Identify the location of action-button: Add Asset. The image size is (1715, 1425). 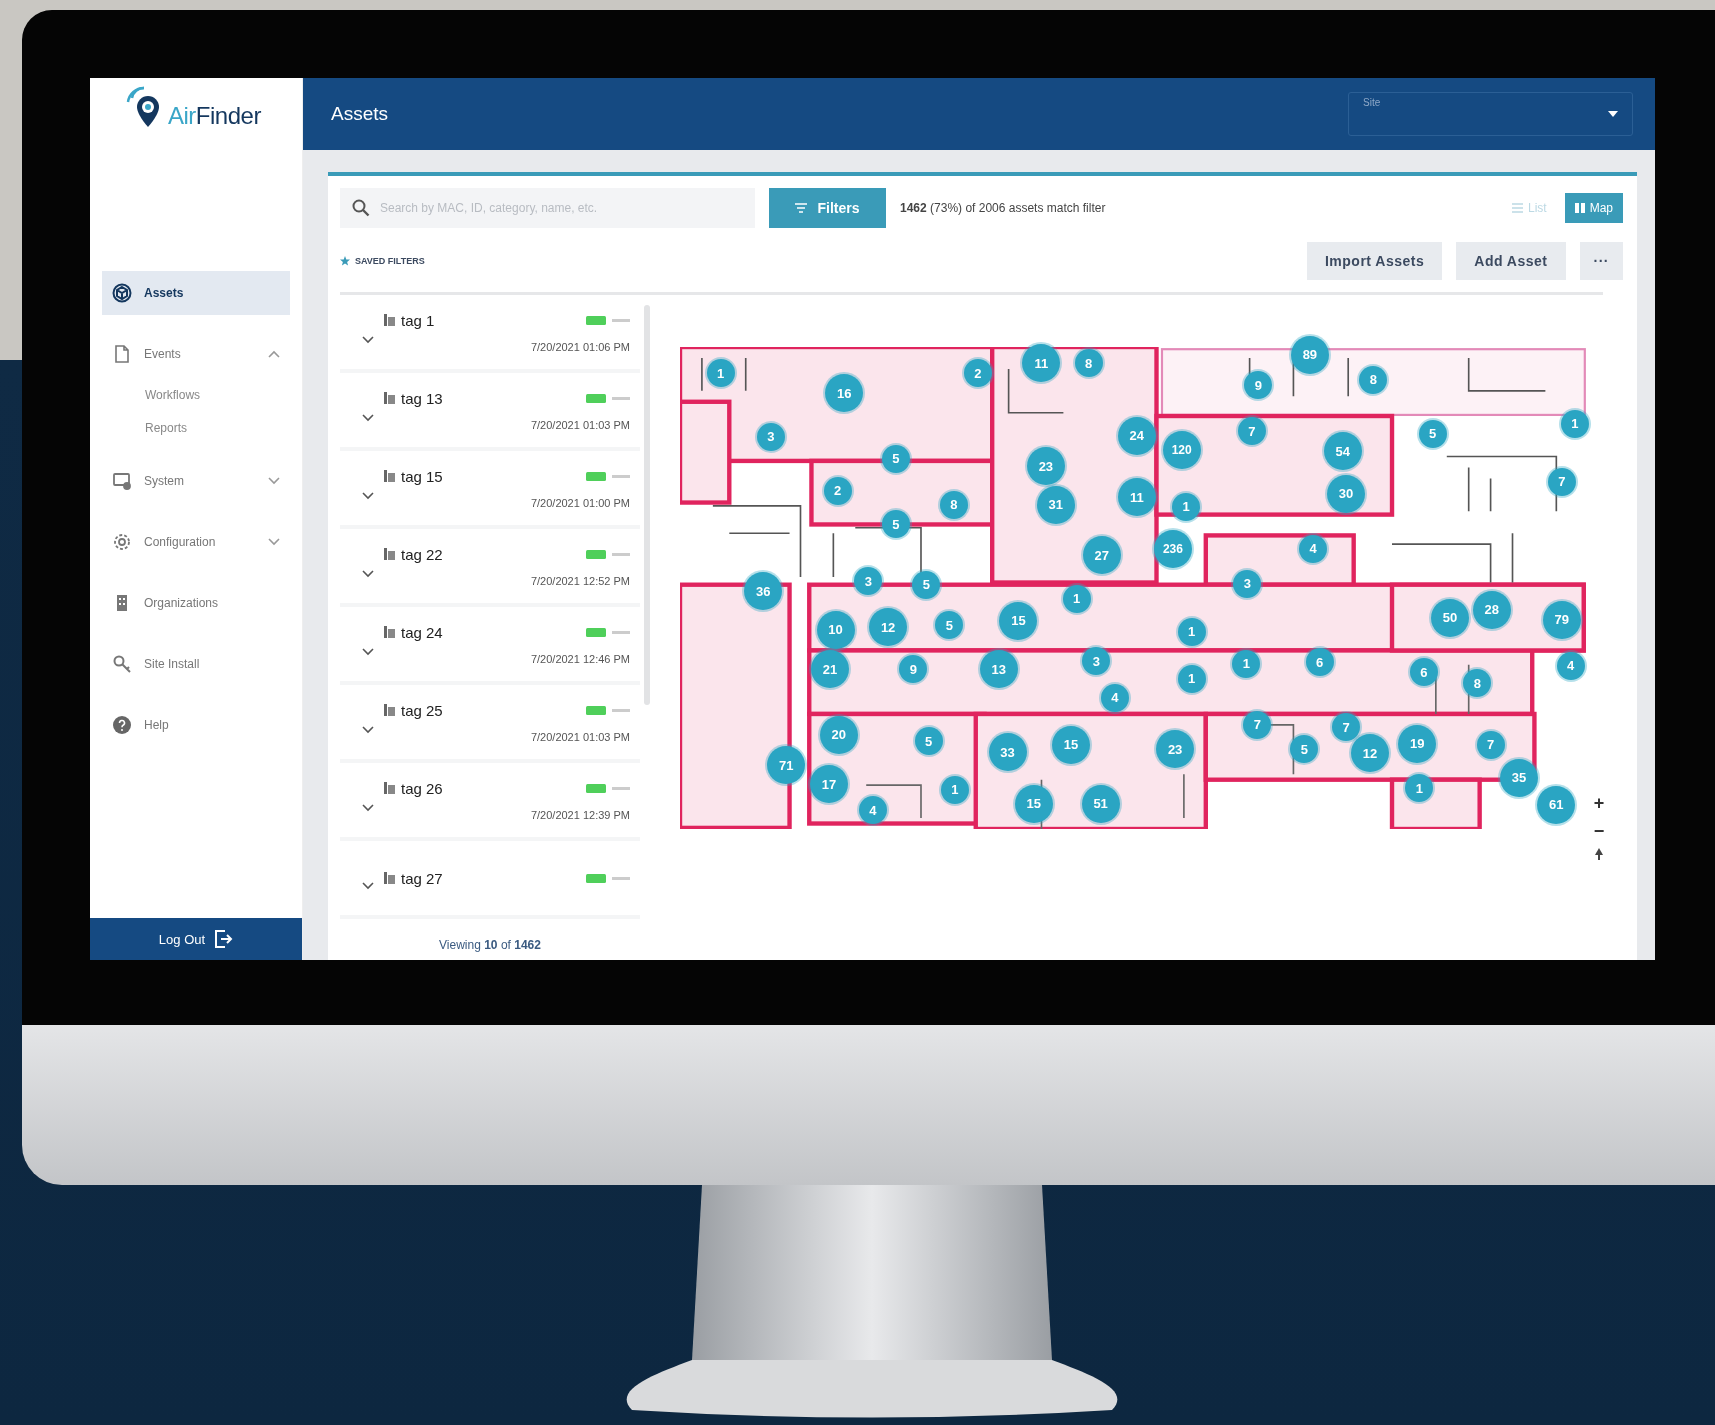
(1511, 261).